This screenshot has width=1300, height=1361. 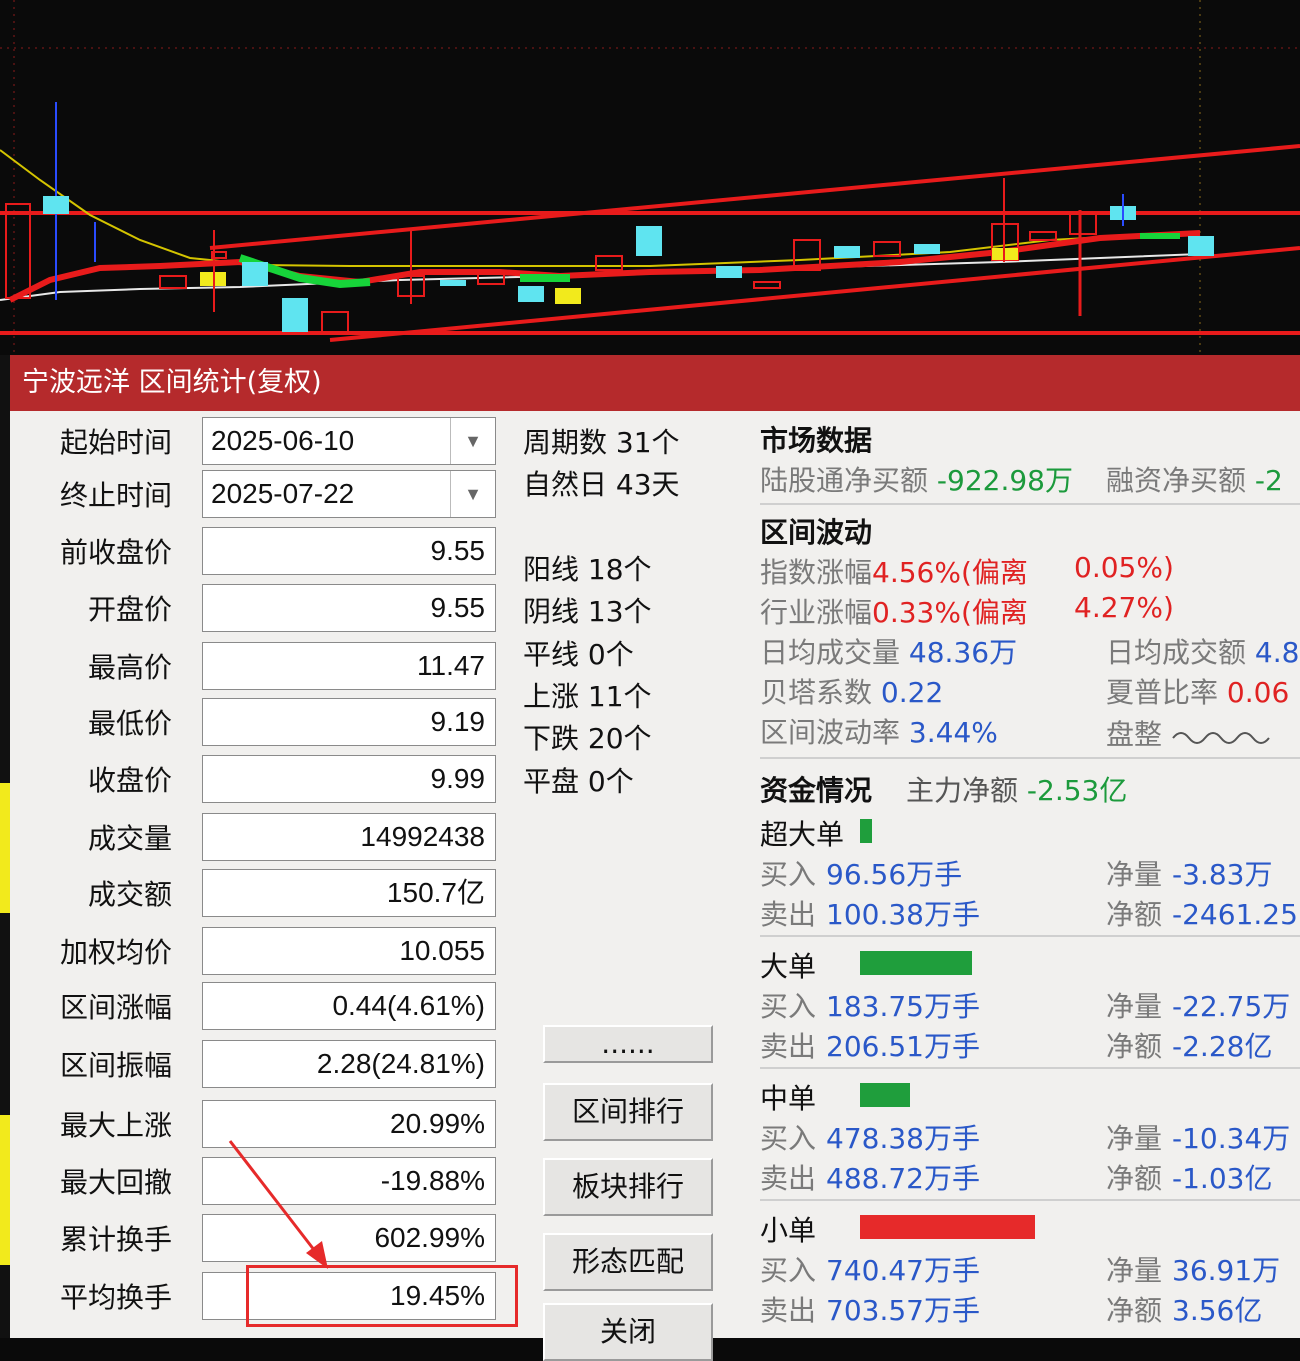 I want to click on sell: 卖出 206.51万手, so click(x=870, y=1045).